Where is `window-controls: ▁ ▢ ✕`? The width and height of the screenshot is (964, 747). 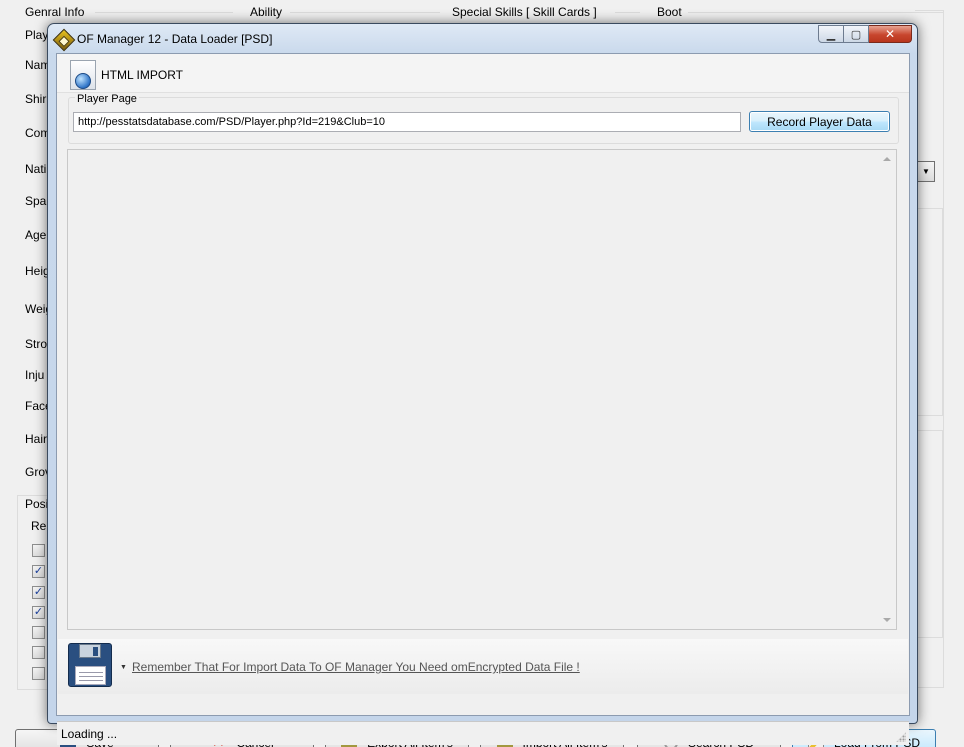 window-controls: ▁ ▢ ✕ is located at coordinates (865, 34).